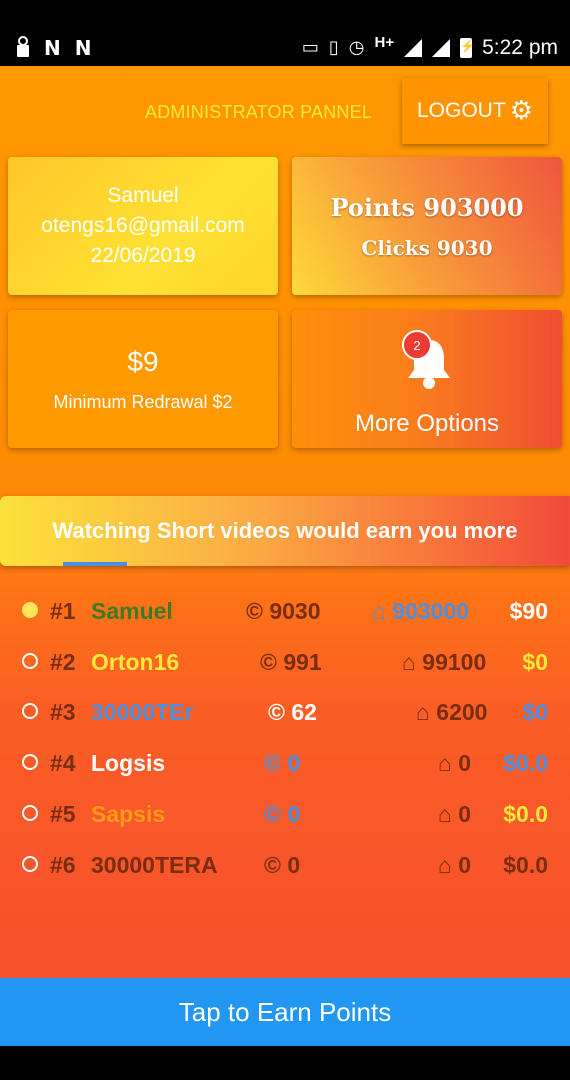 This screenshot has height=1080, width=570. I want to click on administrator-panel-link: ADMINISTRATOR PANNEL, so click(258, 112).